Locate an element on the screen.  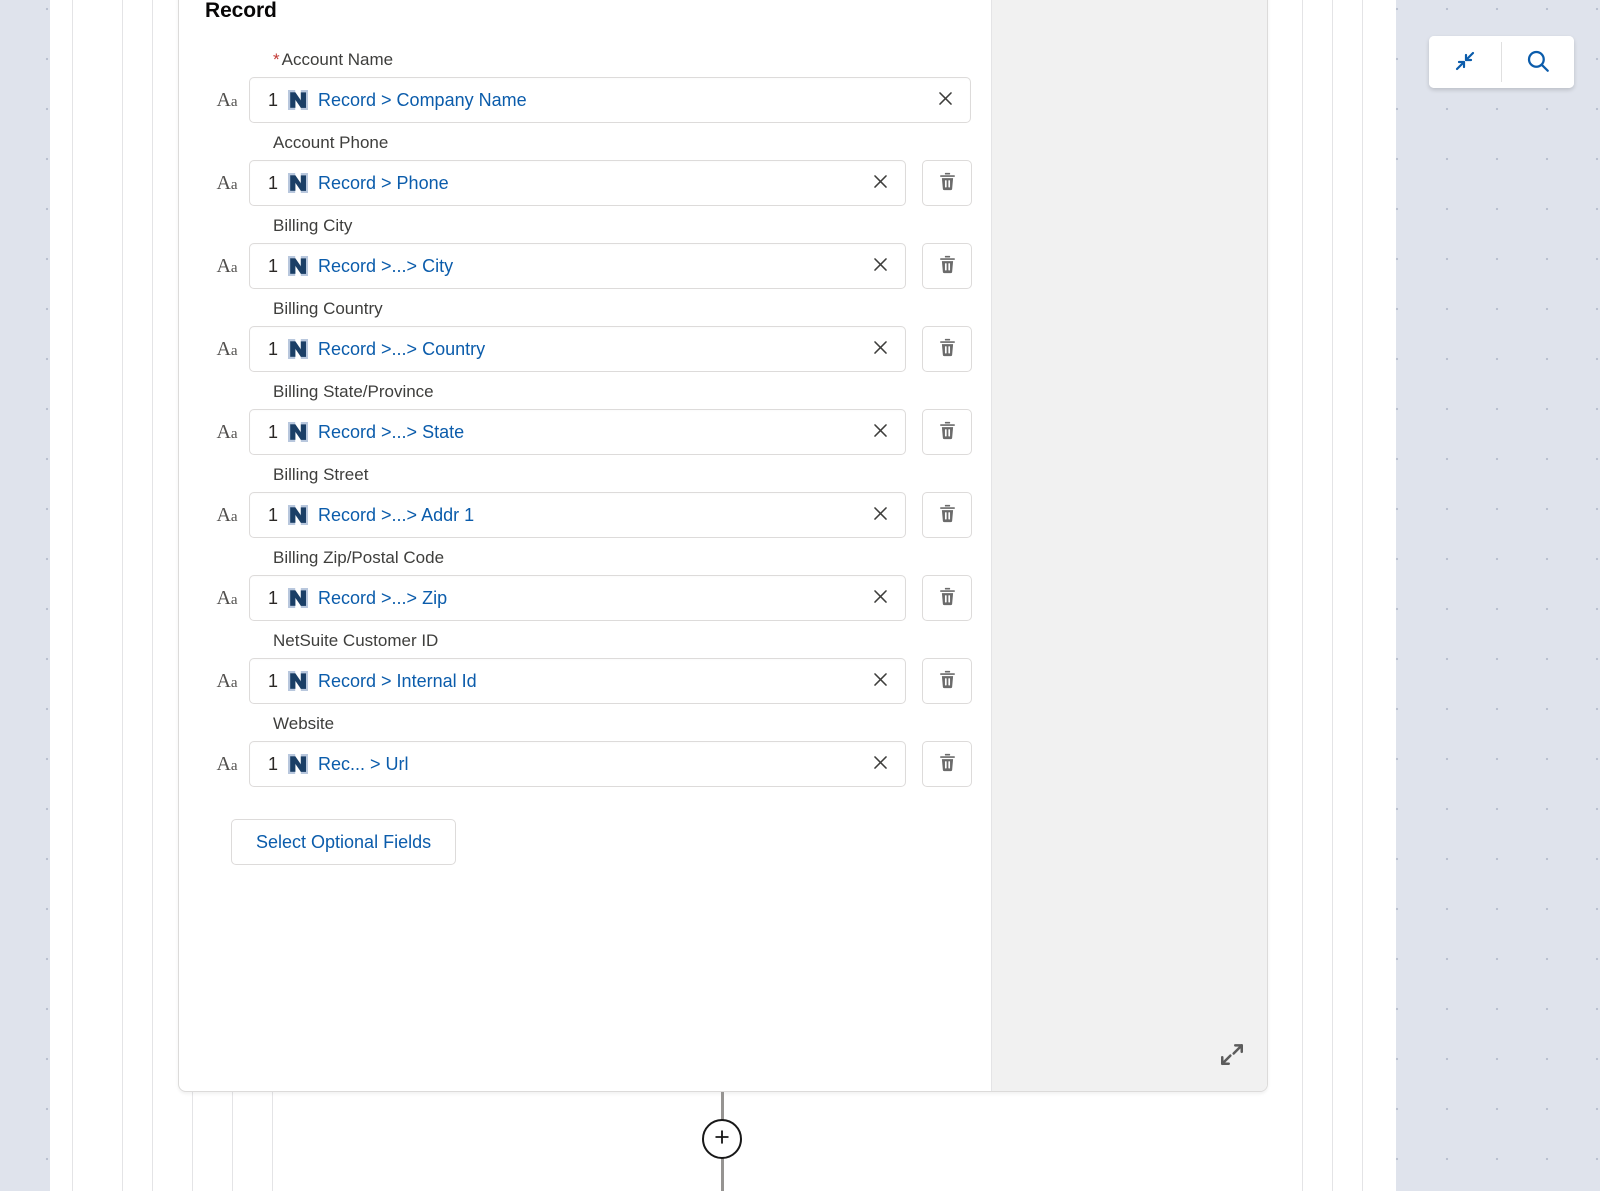
field-mapping-row: Website Aa 1 Rec... > Url is located at coordinates (599, 750).